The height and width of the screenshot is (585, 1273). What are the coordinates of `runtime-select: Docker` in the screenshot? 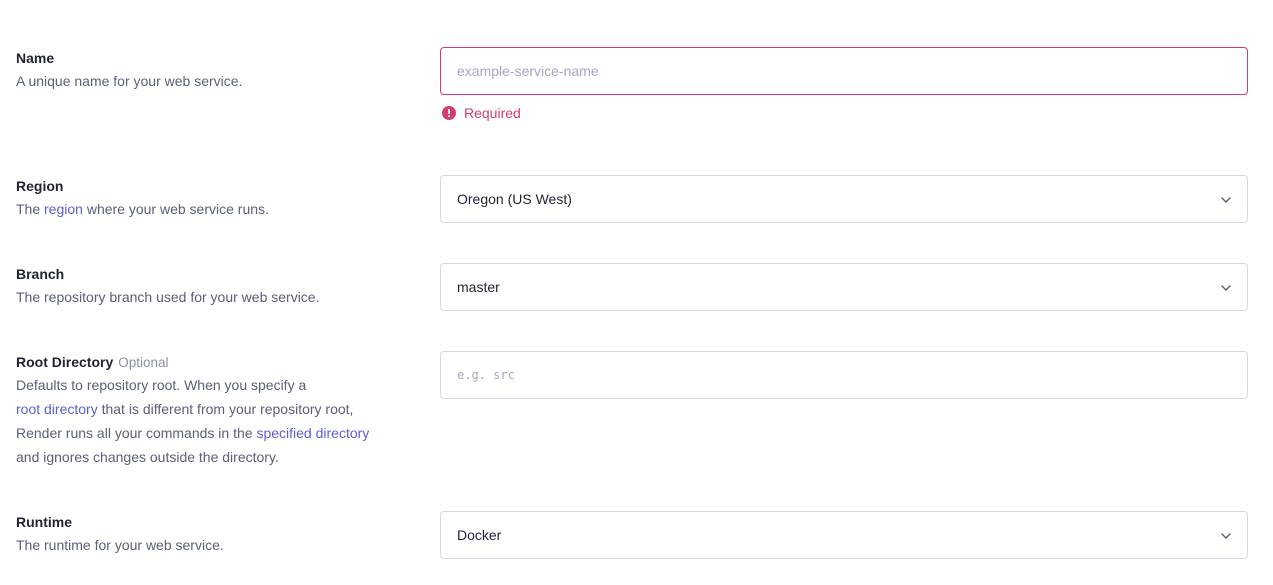 It's located at (844, 535).